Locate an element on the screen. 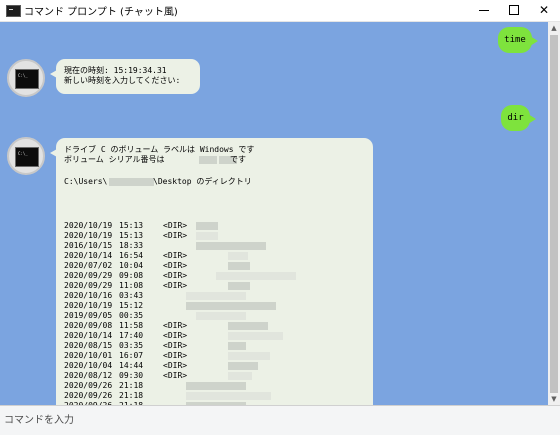  time-line: 現在の時刻: 15:19:34.31 is located at coordinates (115, 70).